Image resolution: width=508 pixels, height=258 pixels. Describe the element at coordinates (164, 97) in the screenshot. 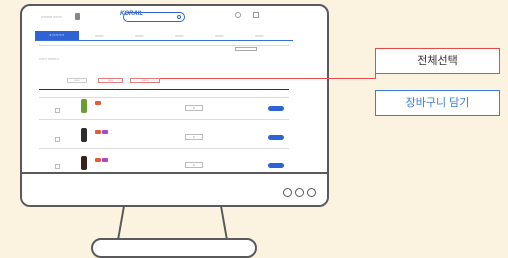

I see `table-header-bottom` at that location.